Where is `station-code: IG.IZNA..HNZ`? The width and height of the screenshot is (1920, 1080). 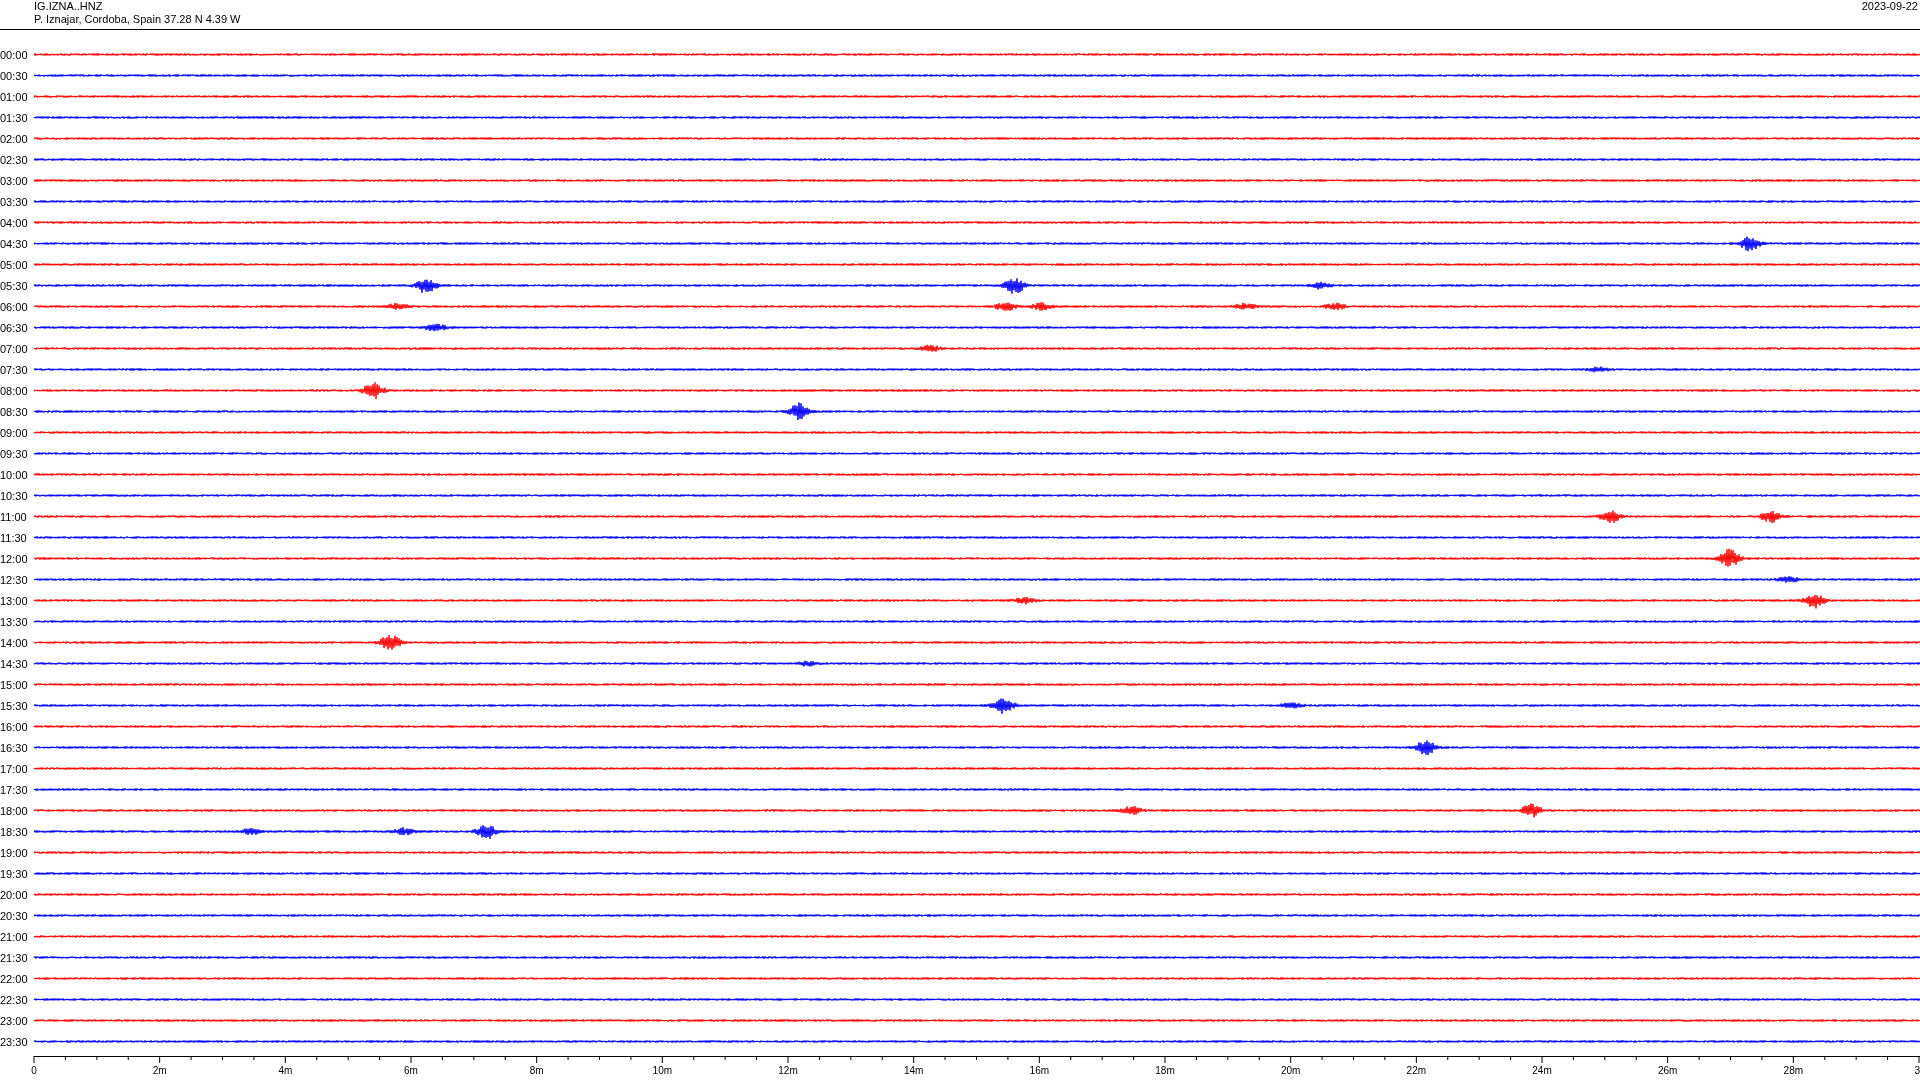 station-code: IG.IZNA..HNZ is located at coordinates (69, 6).